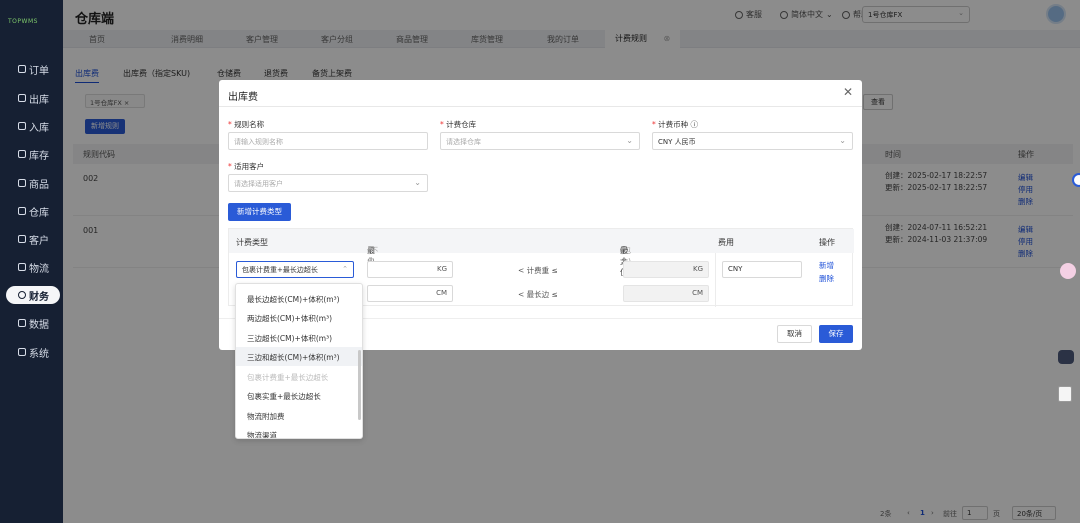 The image size is (1080, 523). What do you see at coordinates (22, 352) in the screenshot?
I see `system-icon` at bounding box center [22, 352].